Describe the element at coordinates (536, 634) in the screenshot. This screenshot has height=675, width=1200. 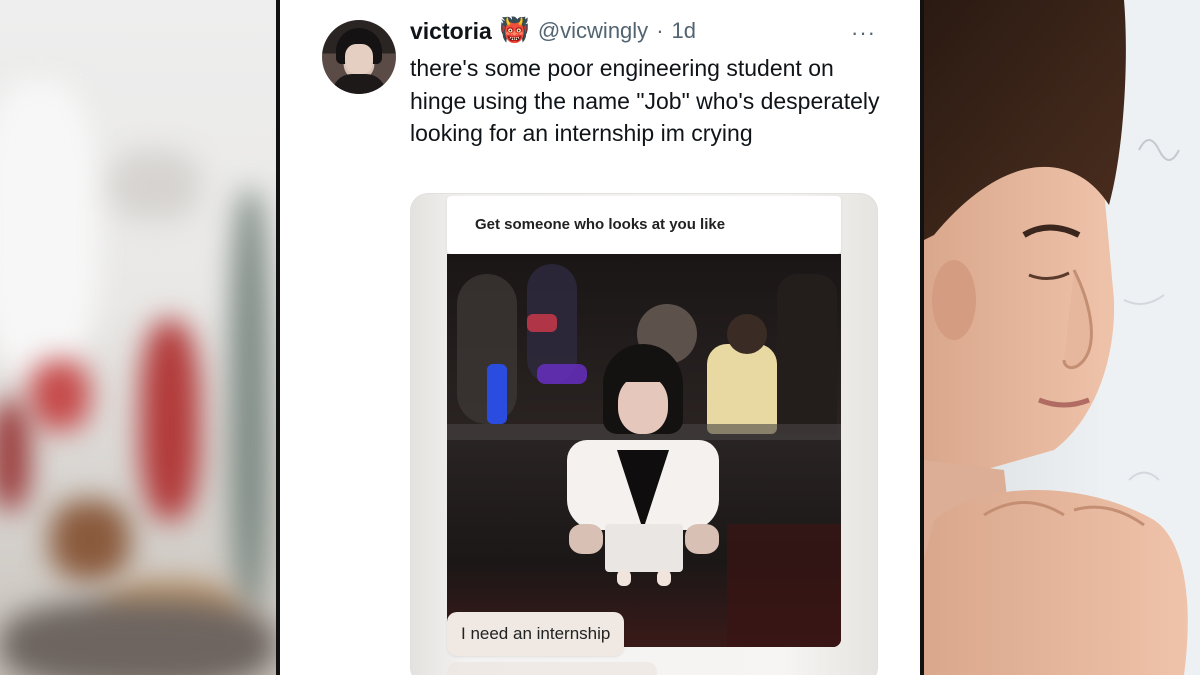
I see `hinge-reply-bubble: I need an internship` at that location.